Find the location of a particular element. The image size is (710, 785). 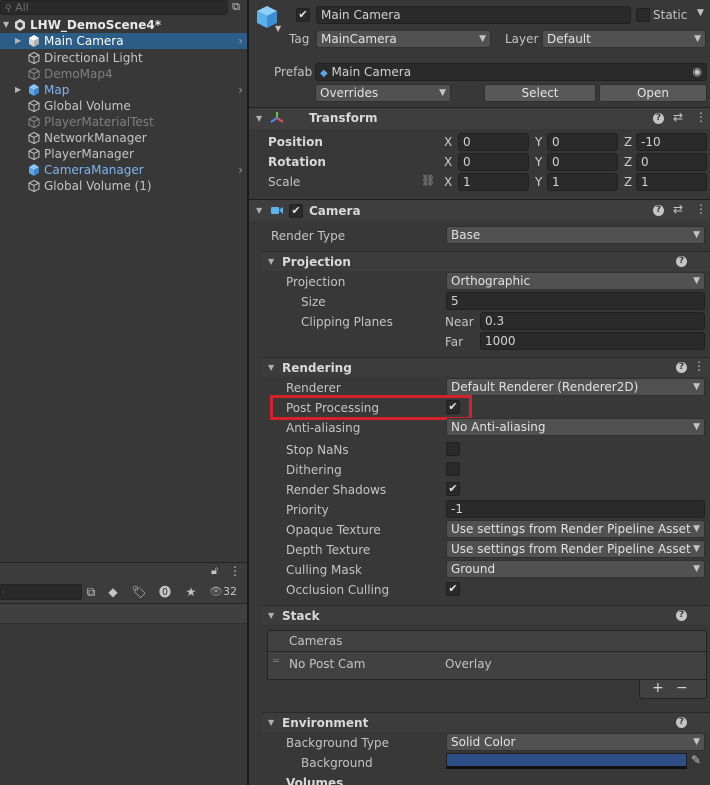

hierarchy-item-map: ▶ Map › is located at coordinates (123, 90).